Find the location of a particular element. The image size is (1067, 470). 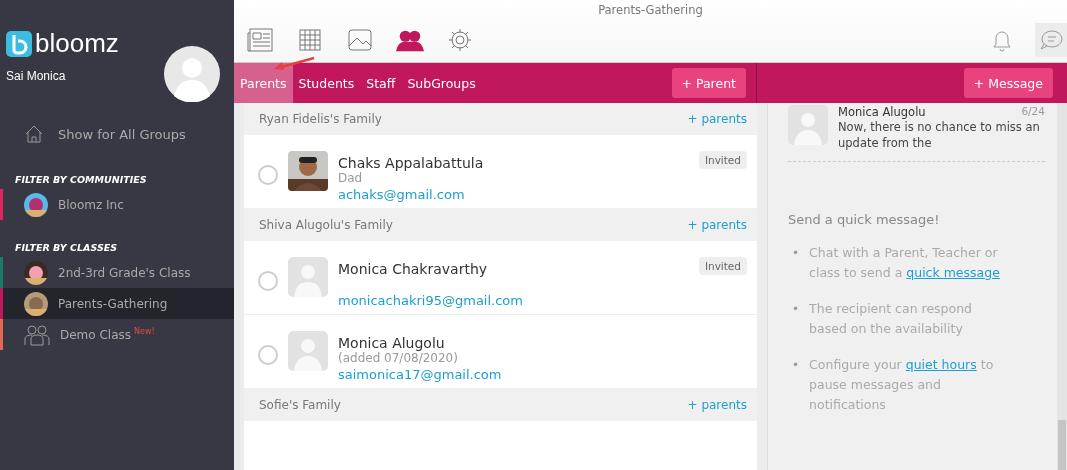

message-date: 6/24 is located at coordinates (1033, 112).